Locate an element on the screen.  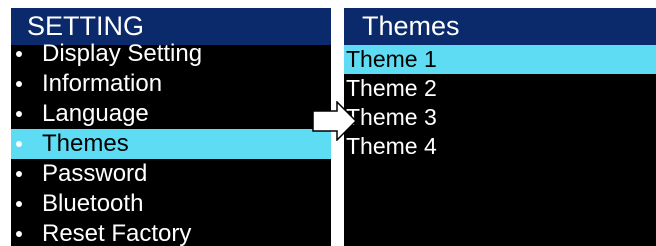
menu-item-themes: Themes is located at coordinates (171, 144).